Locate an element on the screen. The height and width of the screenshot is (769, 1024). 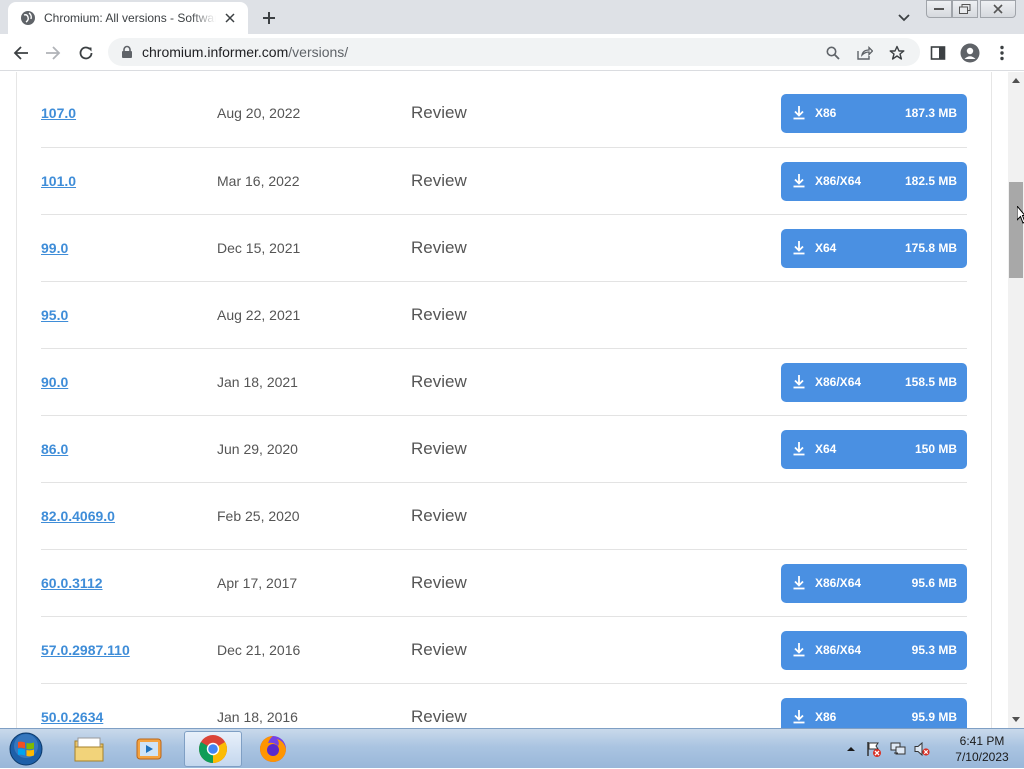
download-size: 95.3 MB is located at coordinates (934, 650).